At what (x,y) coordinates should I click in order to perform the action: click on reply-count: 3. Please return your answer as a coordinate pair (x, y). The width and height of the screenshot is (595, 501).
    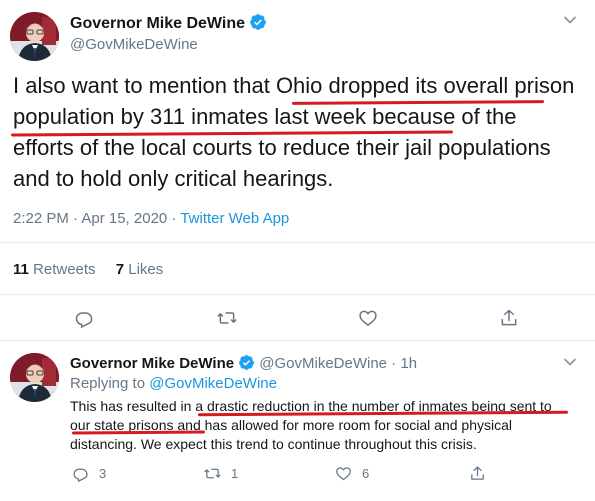
    Looking at the image, I should click on (103, 473).